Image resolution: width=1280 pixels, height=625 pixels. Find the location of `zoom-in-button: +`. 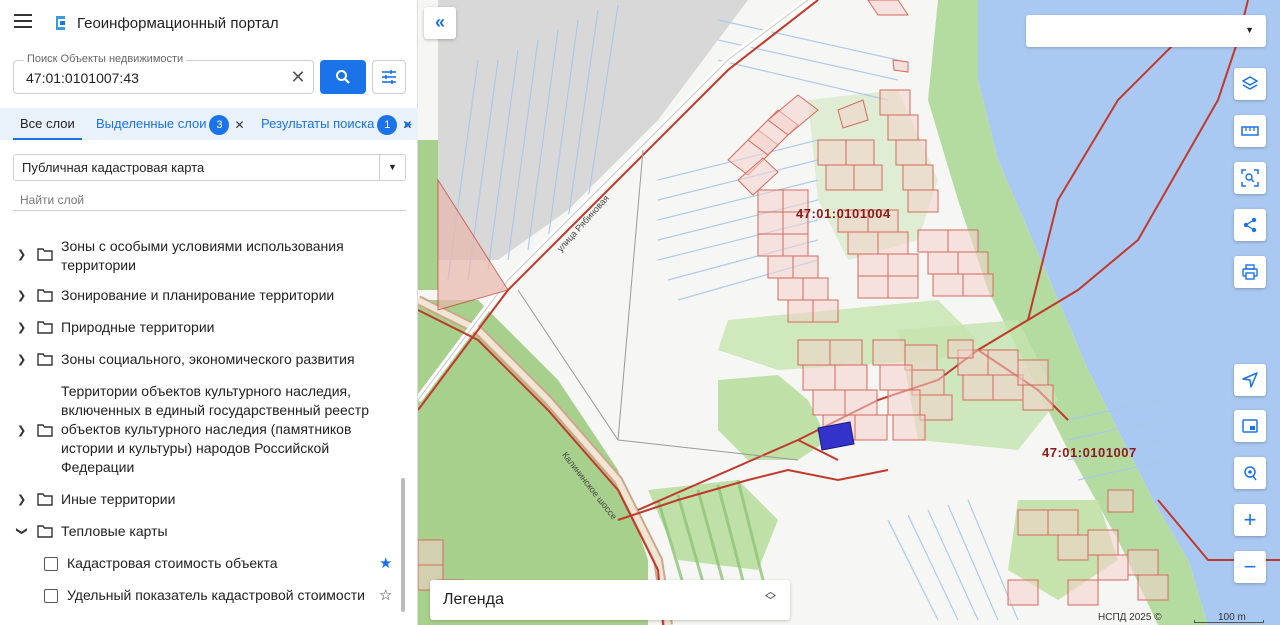

zoom-in-button: + is located at coordinates (1250, 520).